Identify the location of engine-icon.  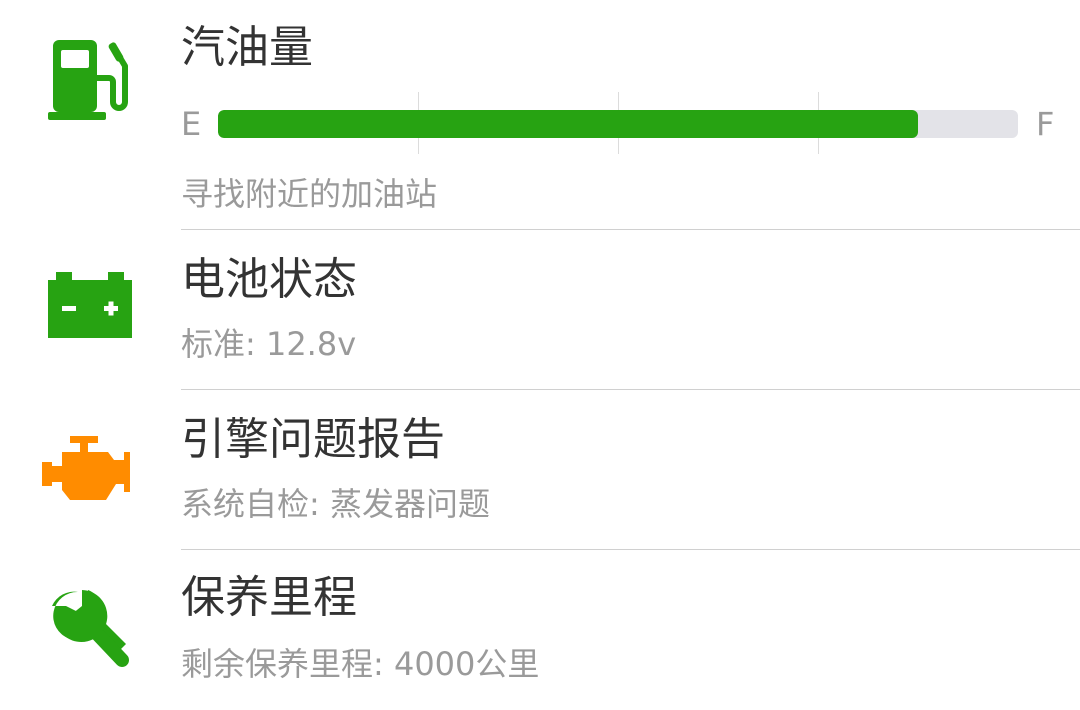
(86, 468).